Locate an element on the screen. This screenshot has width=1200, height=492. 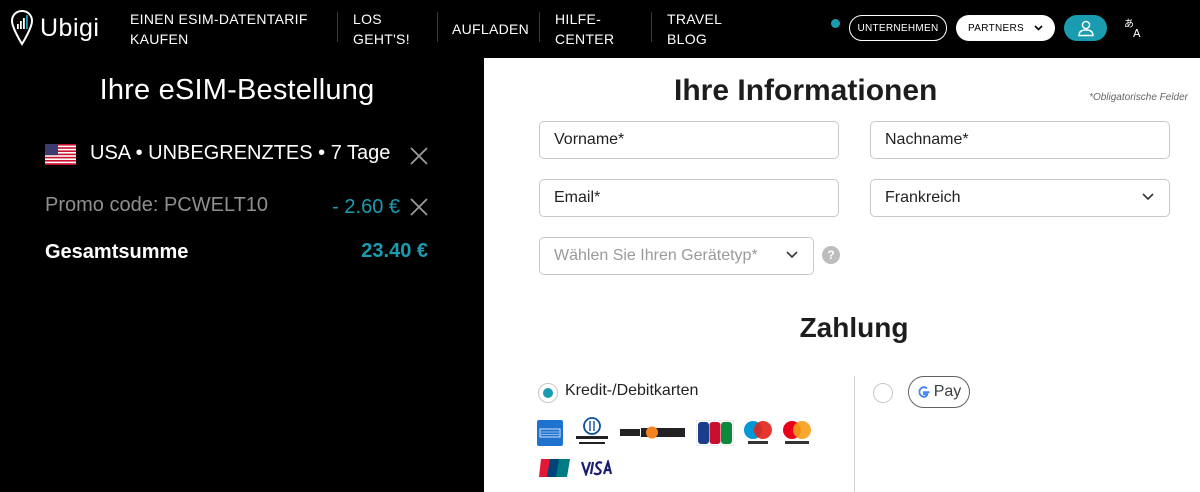
ubigi-logo: Ubigi is located at coordinates (54, 28).